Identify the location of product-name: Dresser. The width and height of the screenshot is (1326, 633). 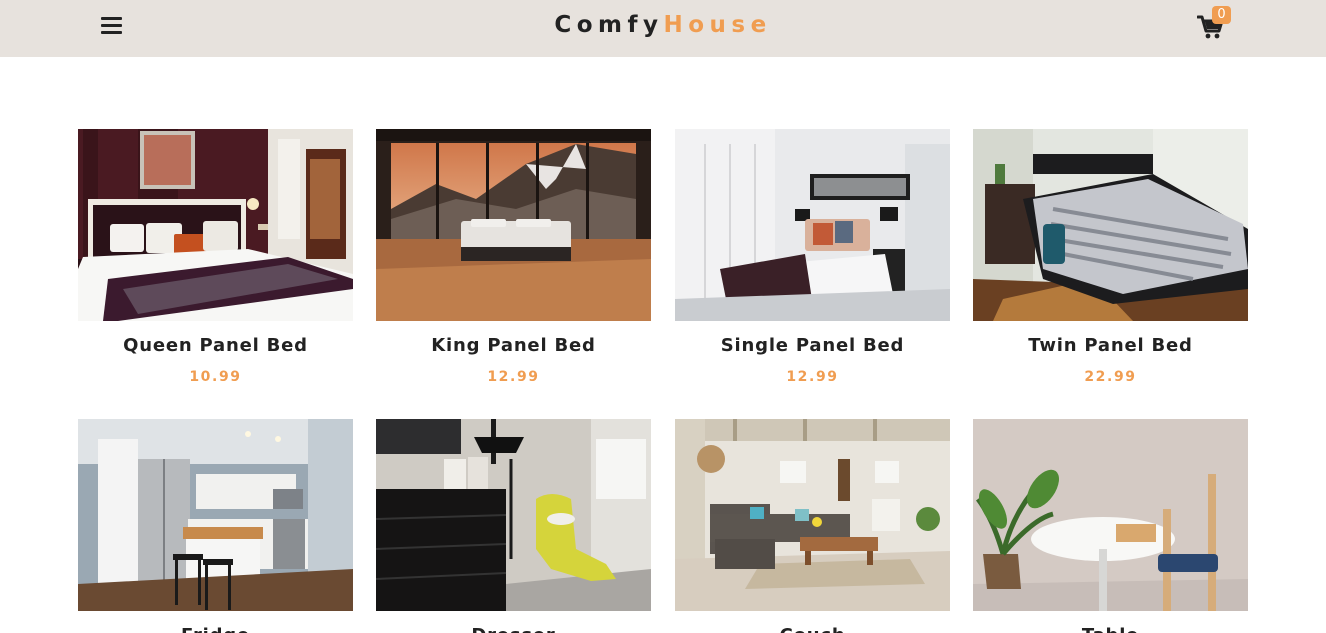
(513, 629).